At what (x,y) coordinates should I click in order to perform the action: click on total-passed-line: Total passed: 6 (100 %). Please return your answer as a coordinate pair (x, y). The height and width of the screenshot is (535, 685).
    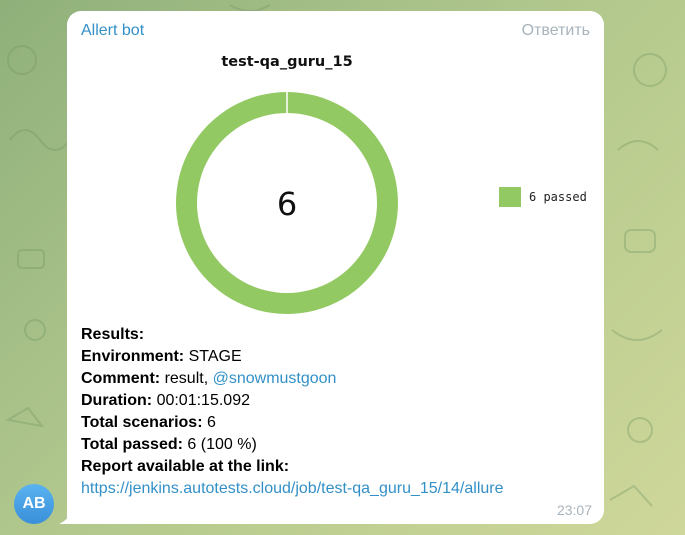
    Looking at the image, I should click on (169, 444).